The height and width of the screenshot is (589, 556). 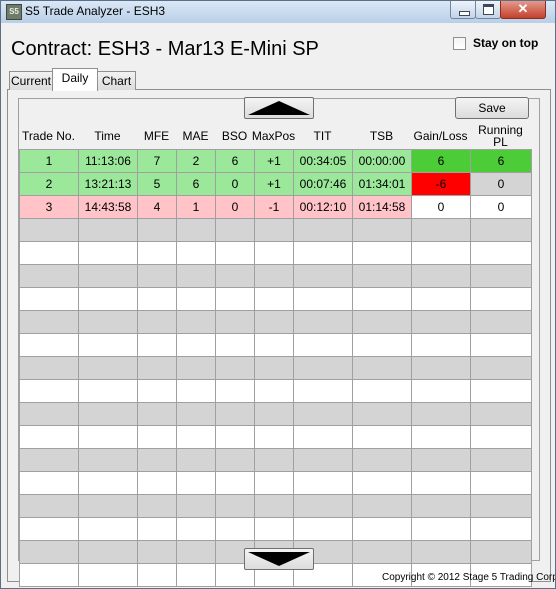 I want to click on cell-tsb: 01:34:01, so click(x=382, y=184).